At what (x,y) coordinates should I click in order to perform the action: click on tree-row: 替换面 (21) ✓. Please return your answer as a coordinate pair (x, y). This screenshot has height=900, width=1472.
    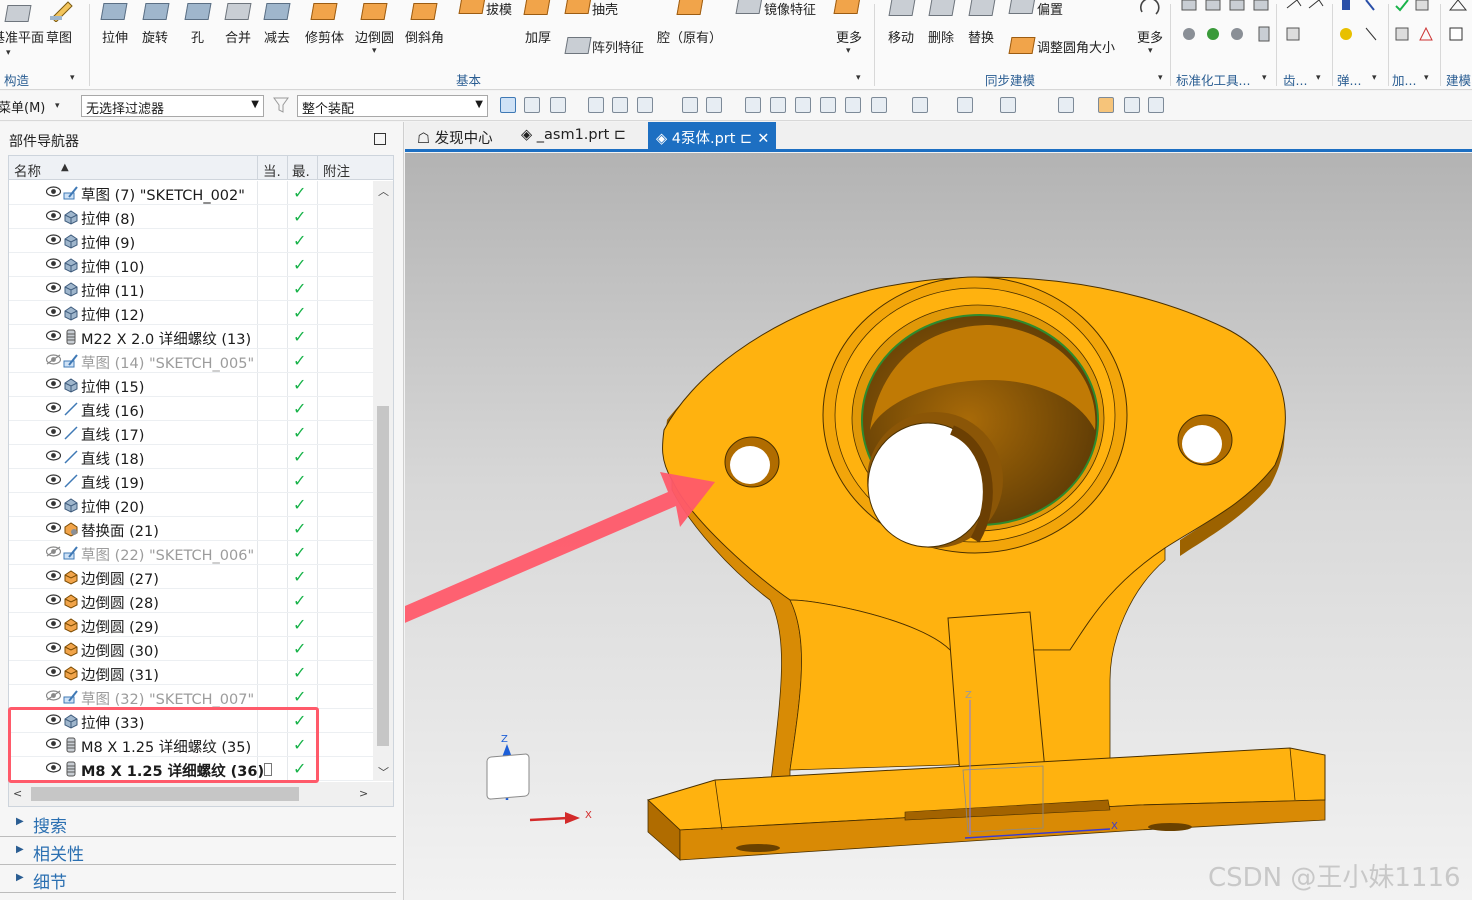
    Looking at the image, I should click on (191, 529).